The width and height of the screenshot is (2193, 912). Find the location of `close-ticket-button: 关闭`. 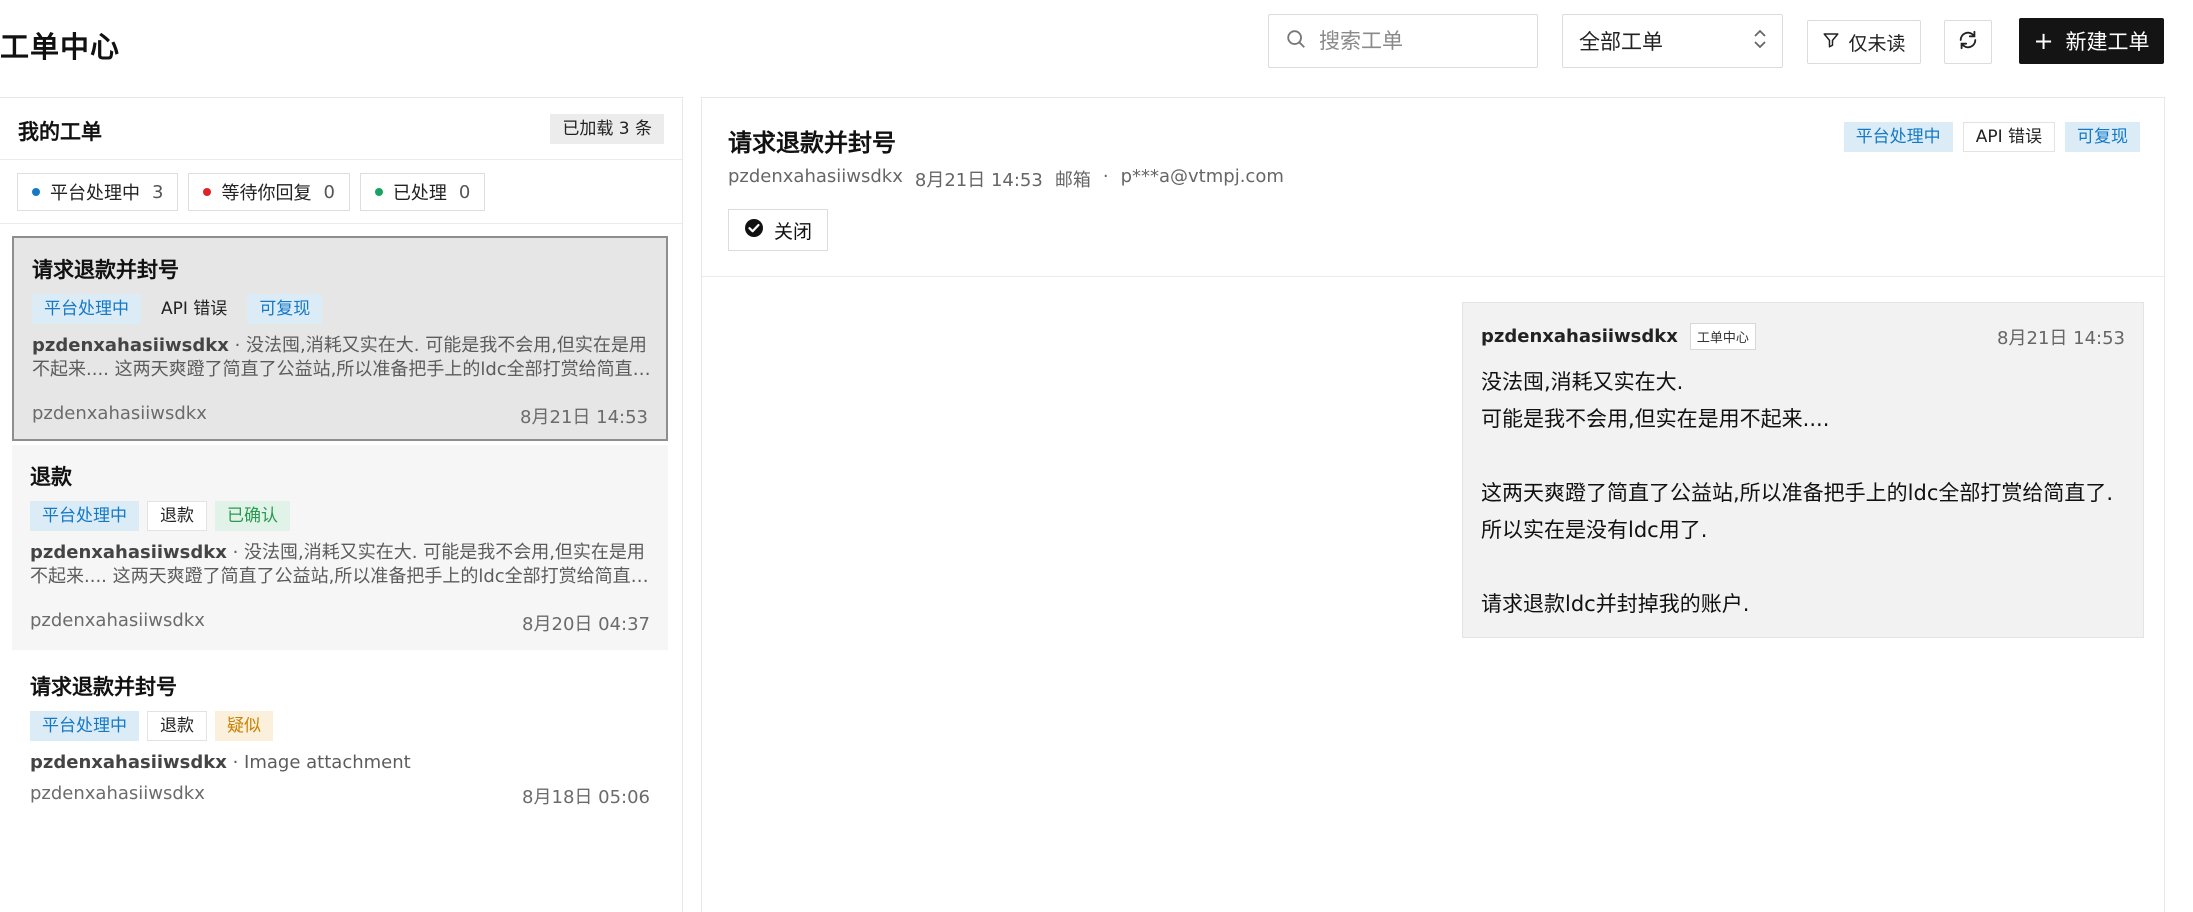

close-ticket-button: 关闭 is located at coordinates (778, 230).